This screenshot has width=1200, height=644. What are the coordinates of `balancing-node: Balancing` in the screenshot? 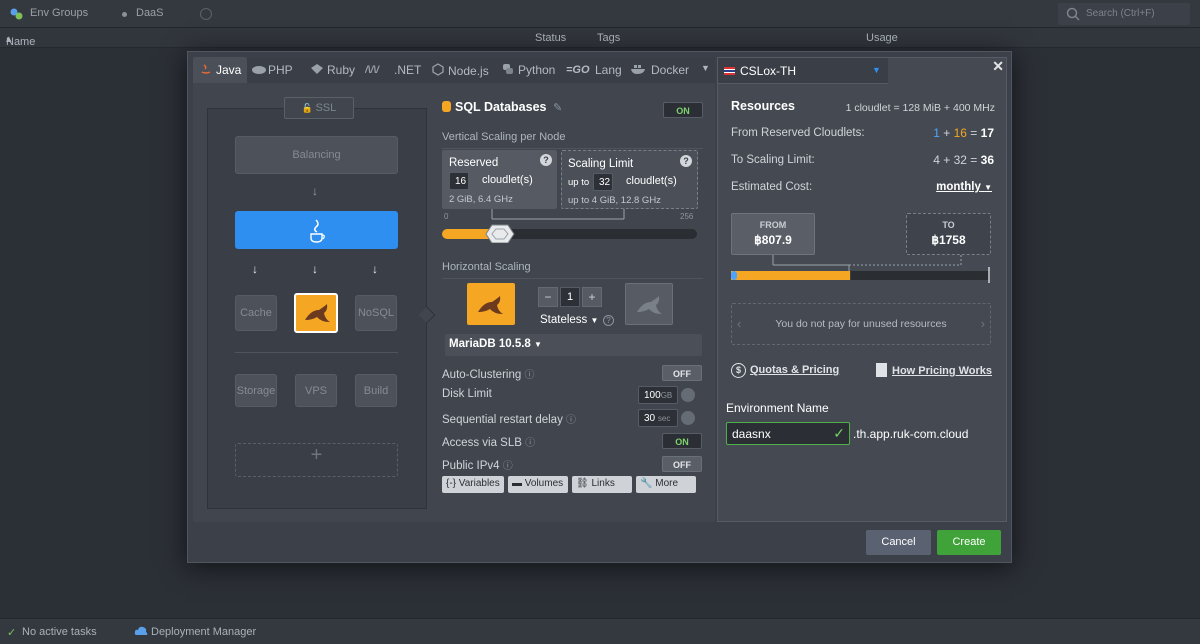 It's located at (316, 155).